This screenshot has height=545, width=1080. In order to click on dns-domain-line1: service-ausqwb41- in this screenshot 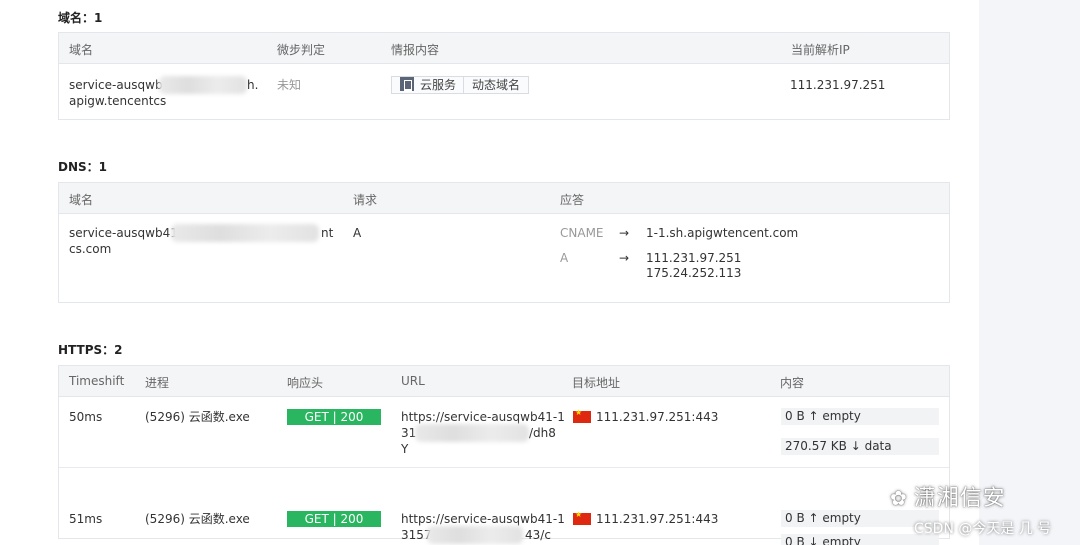, I will do `click(125, 233)`.